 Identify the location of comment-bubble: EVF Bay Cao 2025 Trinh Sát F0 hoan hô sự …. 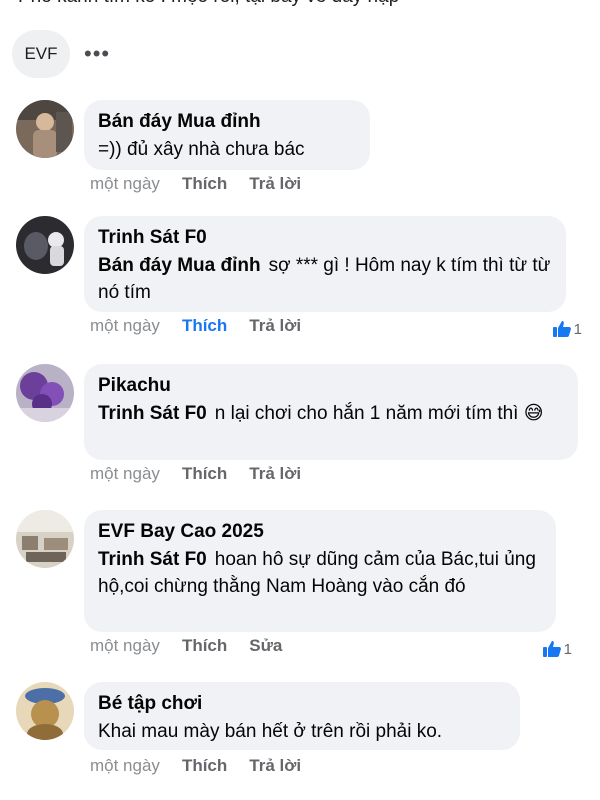
(320, 571).